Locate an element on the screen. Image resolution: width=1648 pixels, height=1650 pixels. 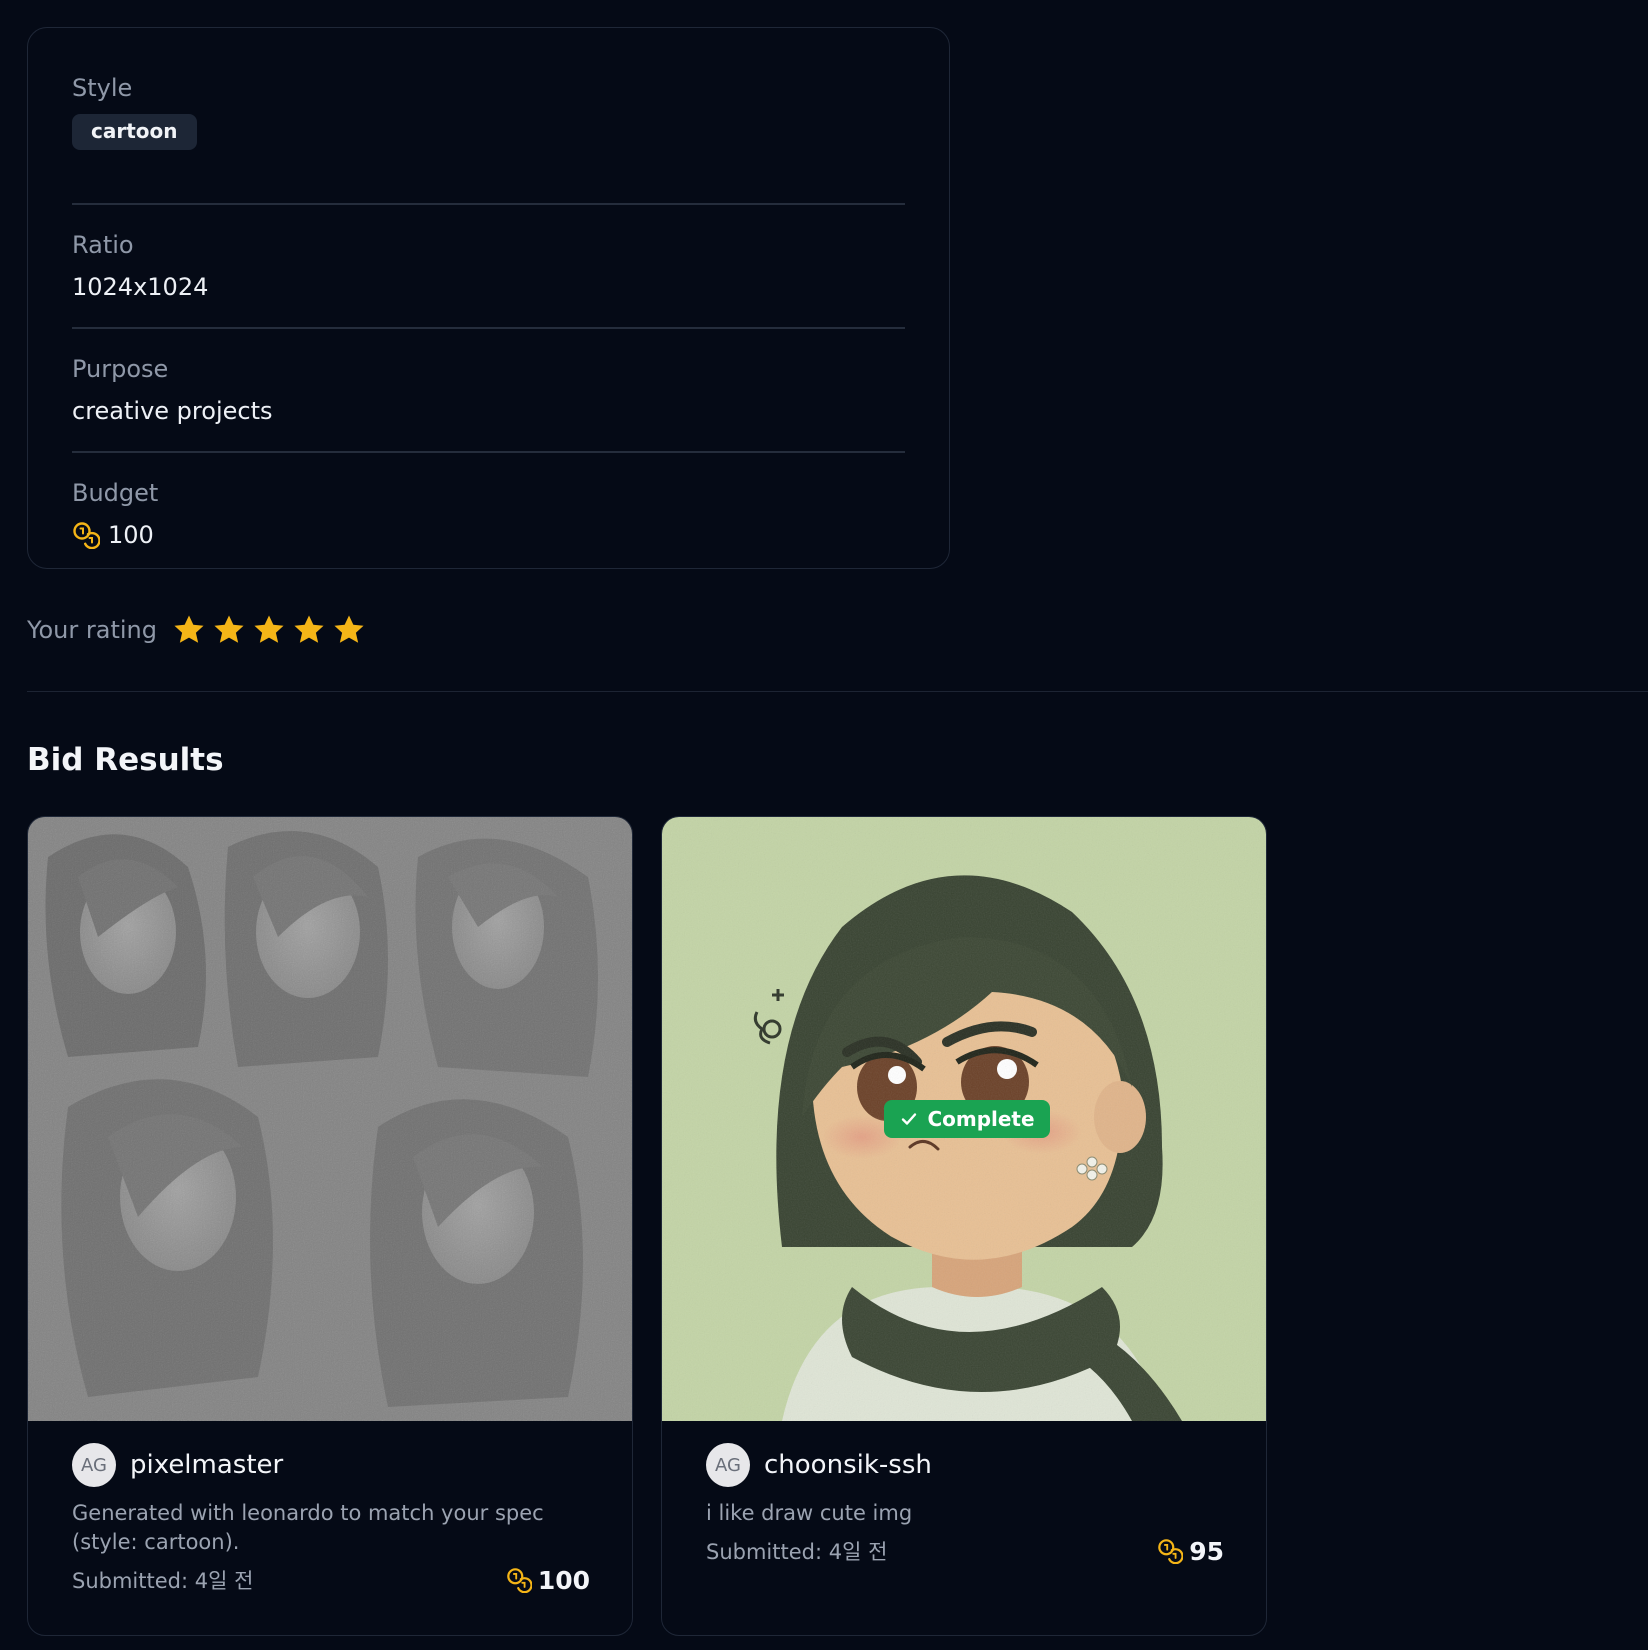
your-rating: Your rating is located at coordinates (199, 630).